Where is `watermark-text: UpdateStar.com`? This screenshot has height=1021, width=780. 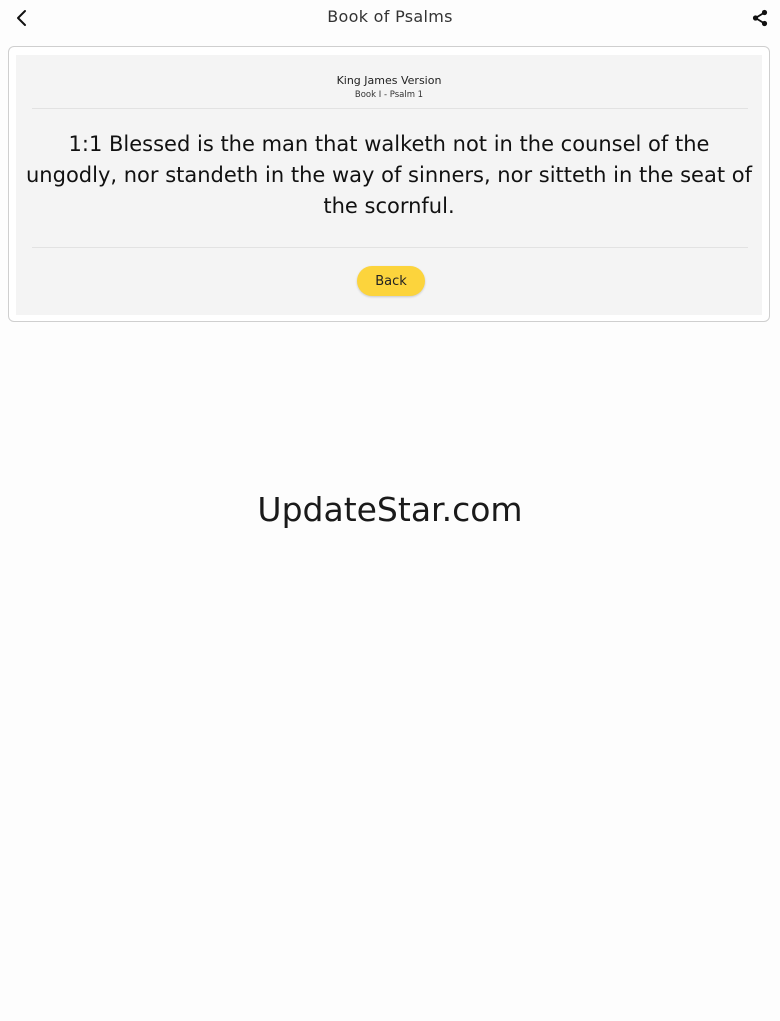 watermark-text: UpdateStar.com is located at coordinates (390, 509).